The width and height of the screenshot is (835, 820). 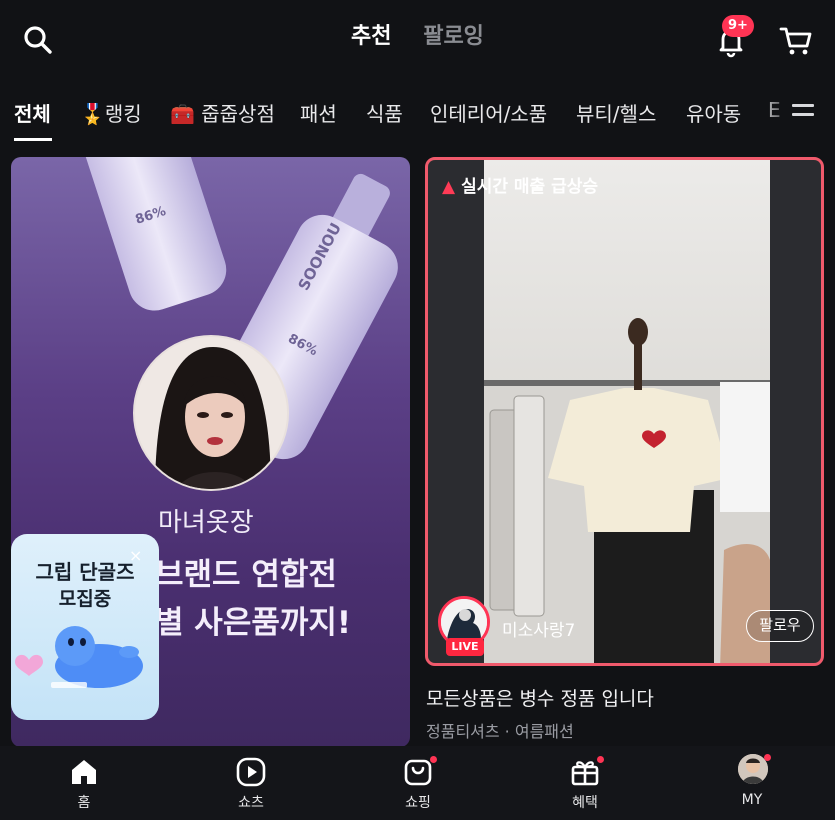 What do you see at coordinates (417, 34) in the screenshot?
I see `feed-tabs: 추천 팔로잉` at bounding box center [417, 34].